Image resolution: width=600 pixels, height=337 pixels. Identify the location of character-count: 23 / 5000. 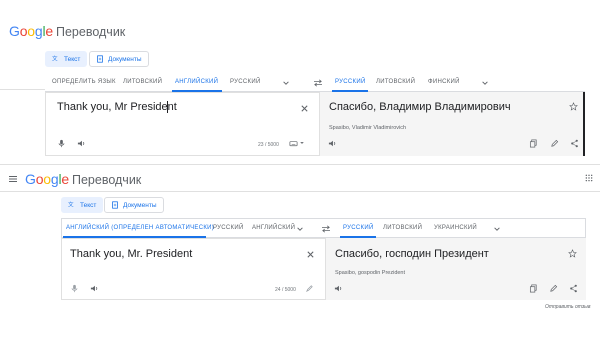
(268, 145).